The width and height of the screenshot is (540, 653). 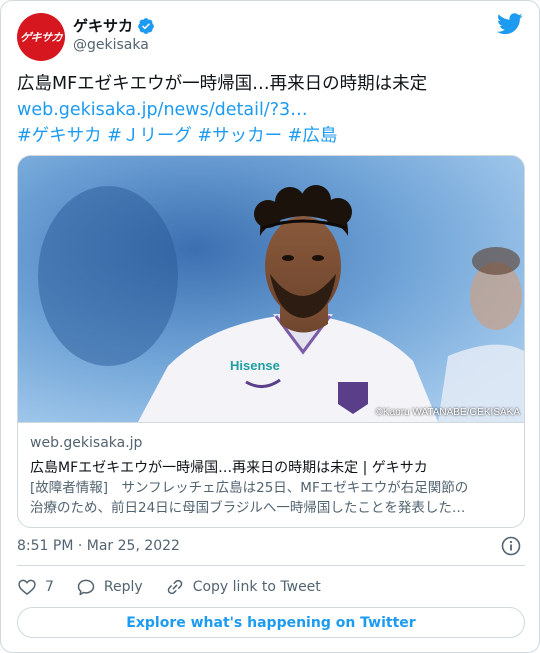 I want to click on copy-link-label: Copy link to Tweet, so click(x=256, y=587).